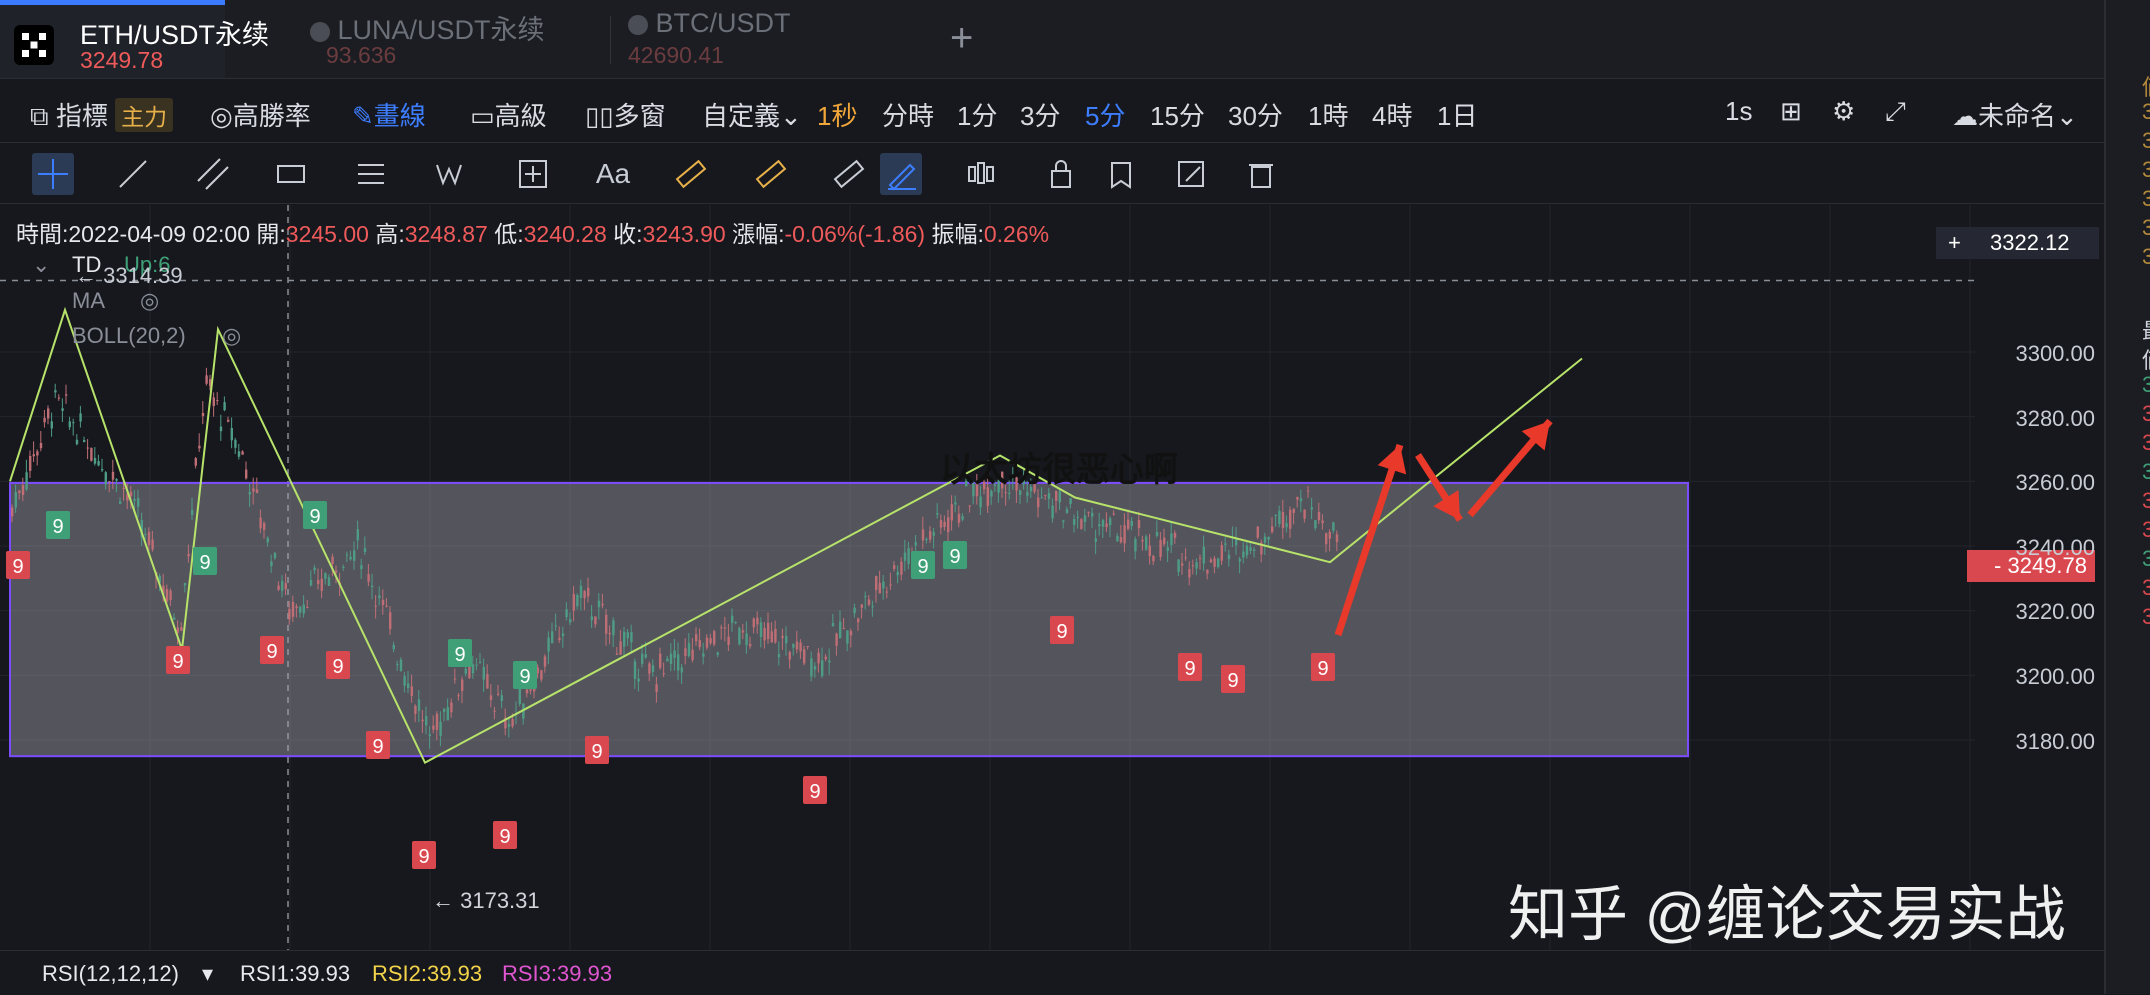 The height and width of the screenshot is (995, 2150). I want to click on multi-window-button: ▯▯多窗, so click(625, 114).